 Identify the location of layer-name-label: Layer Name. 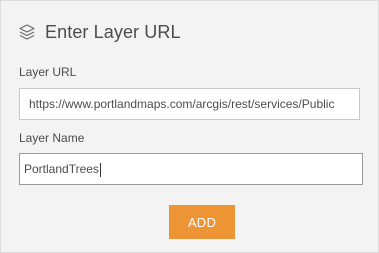
(52, 138).